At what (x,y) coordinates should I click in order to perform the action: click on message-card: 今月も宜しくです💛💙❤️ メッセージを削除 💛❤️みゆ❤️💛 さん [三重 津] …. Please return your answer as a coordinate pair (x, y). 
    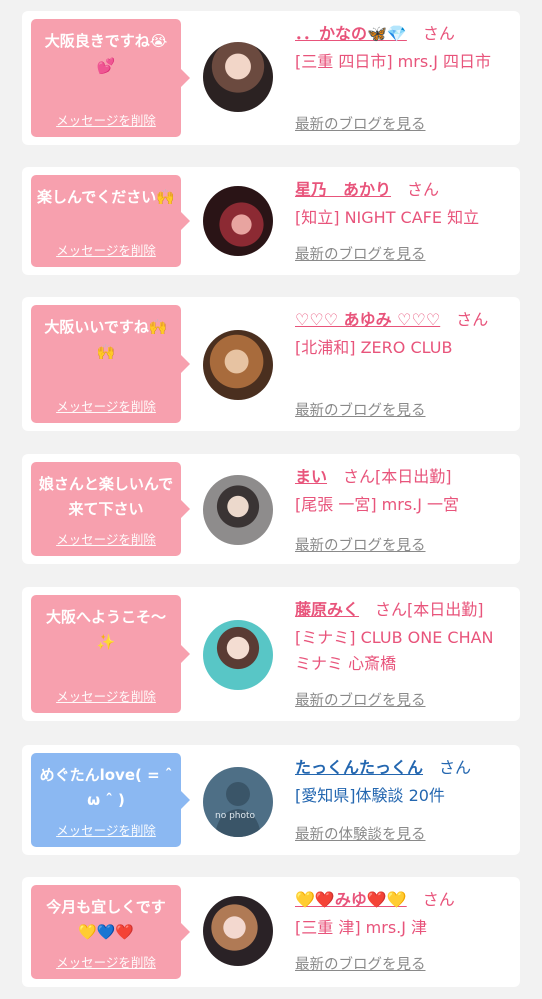
    Looking at the image, I should click on (271, 932).